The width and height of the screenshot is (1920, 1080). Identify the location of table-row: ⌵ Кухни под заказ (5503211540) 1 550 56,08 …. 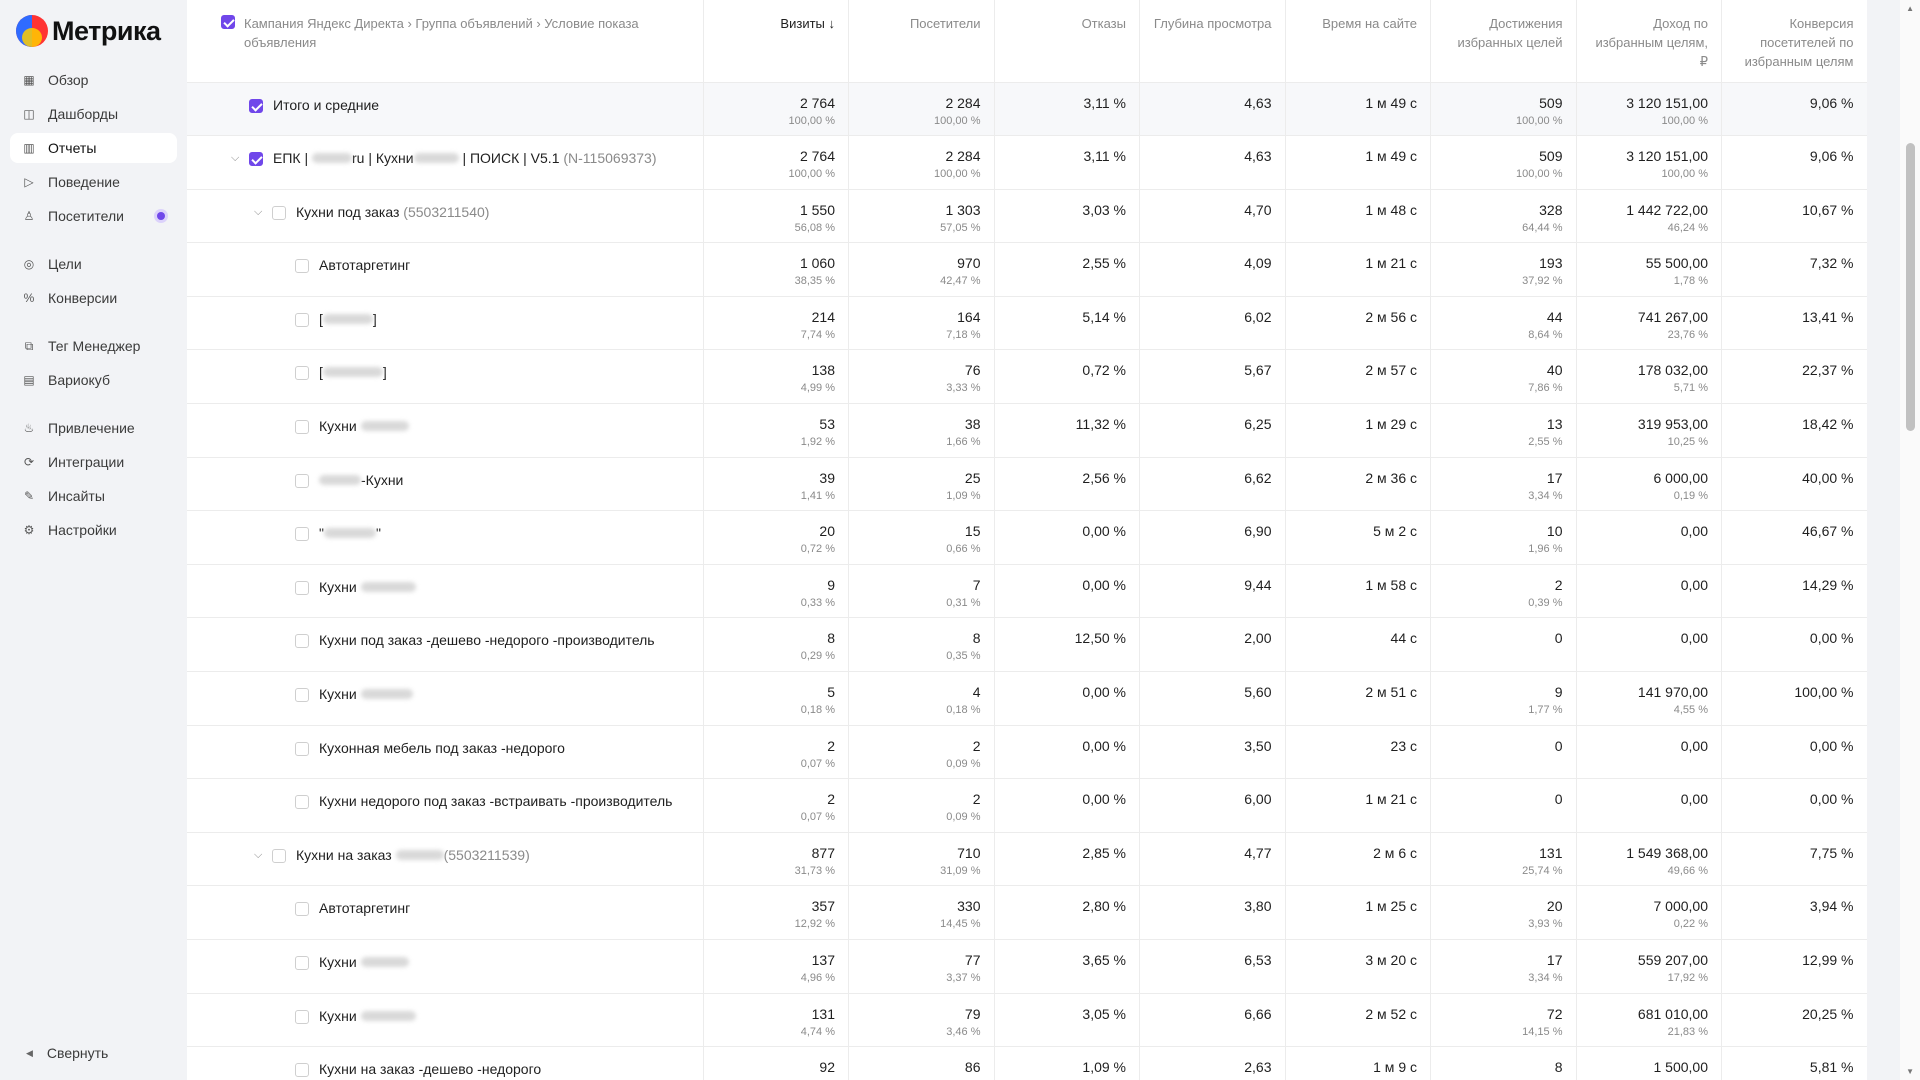
(1027, 216).